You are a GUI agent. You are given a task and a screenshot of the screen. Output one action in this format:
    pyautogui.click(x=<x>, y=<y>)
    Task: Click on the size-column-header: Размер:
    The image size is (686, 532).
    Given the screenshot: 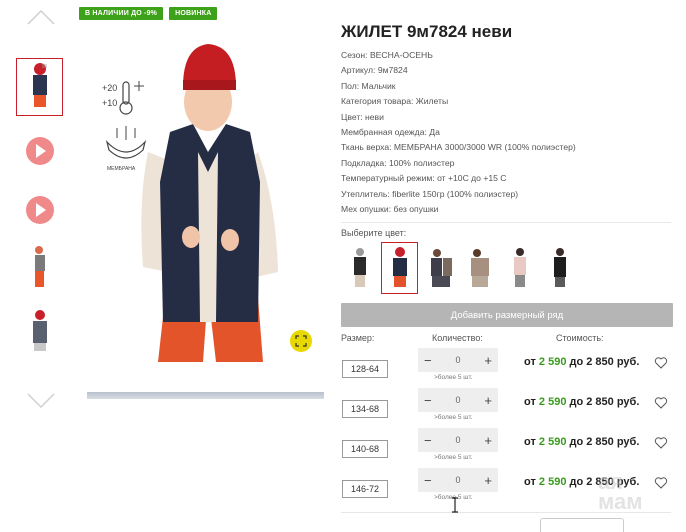 What is the action you would take?
    pyautogui.click(x=358, y=338)
    